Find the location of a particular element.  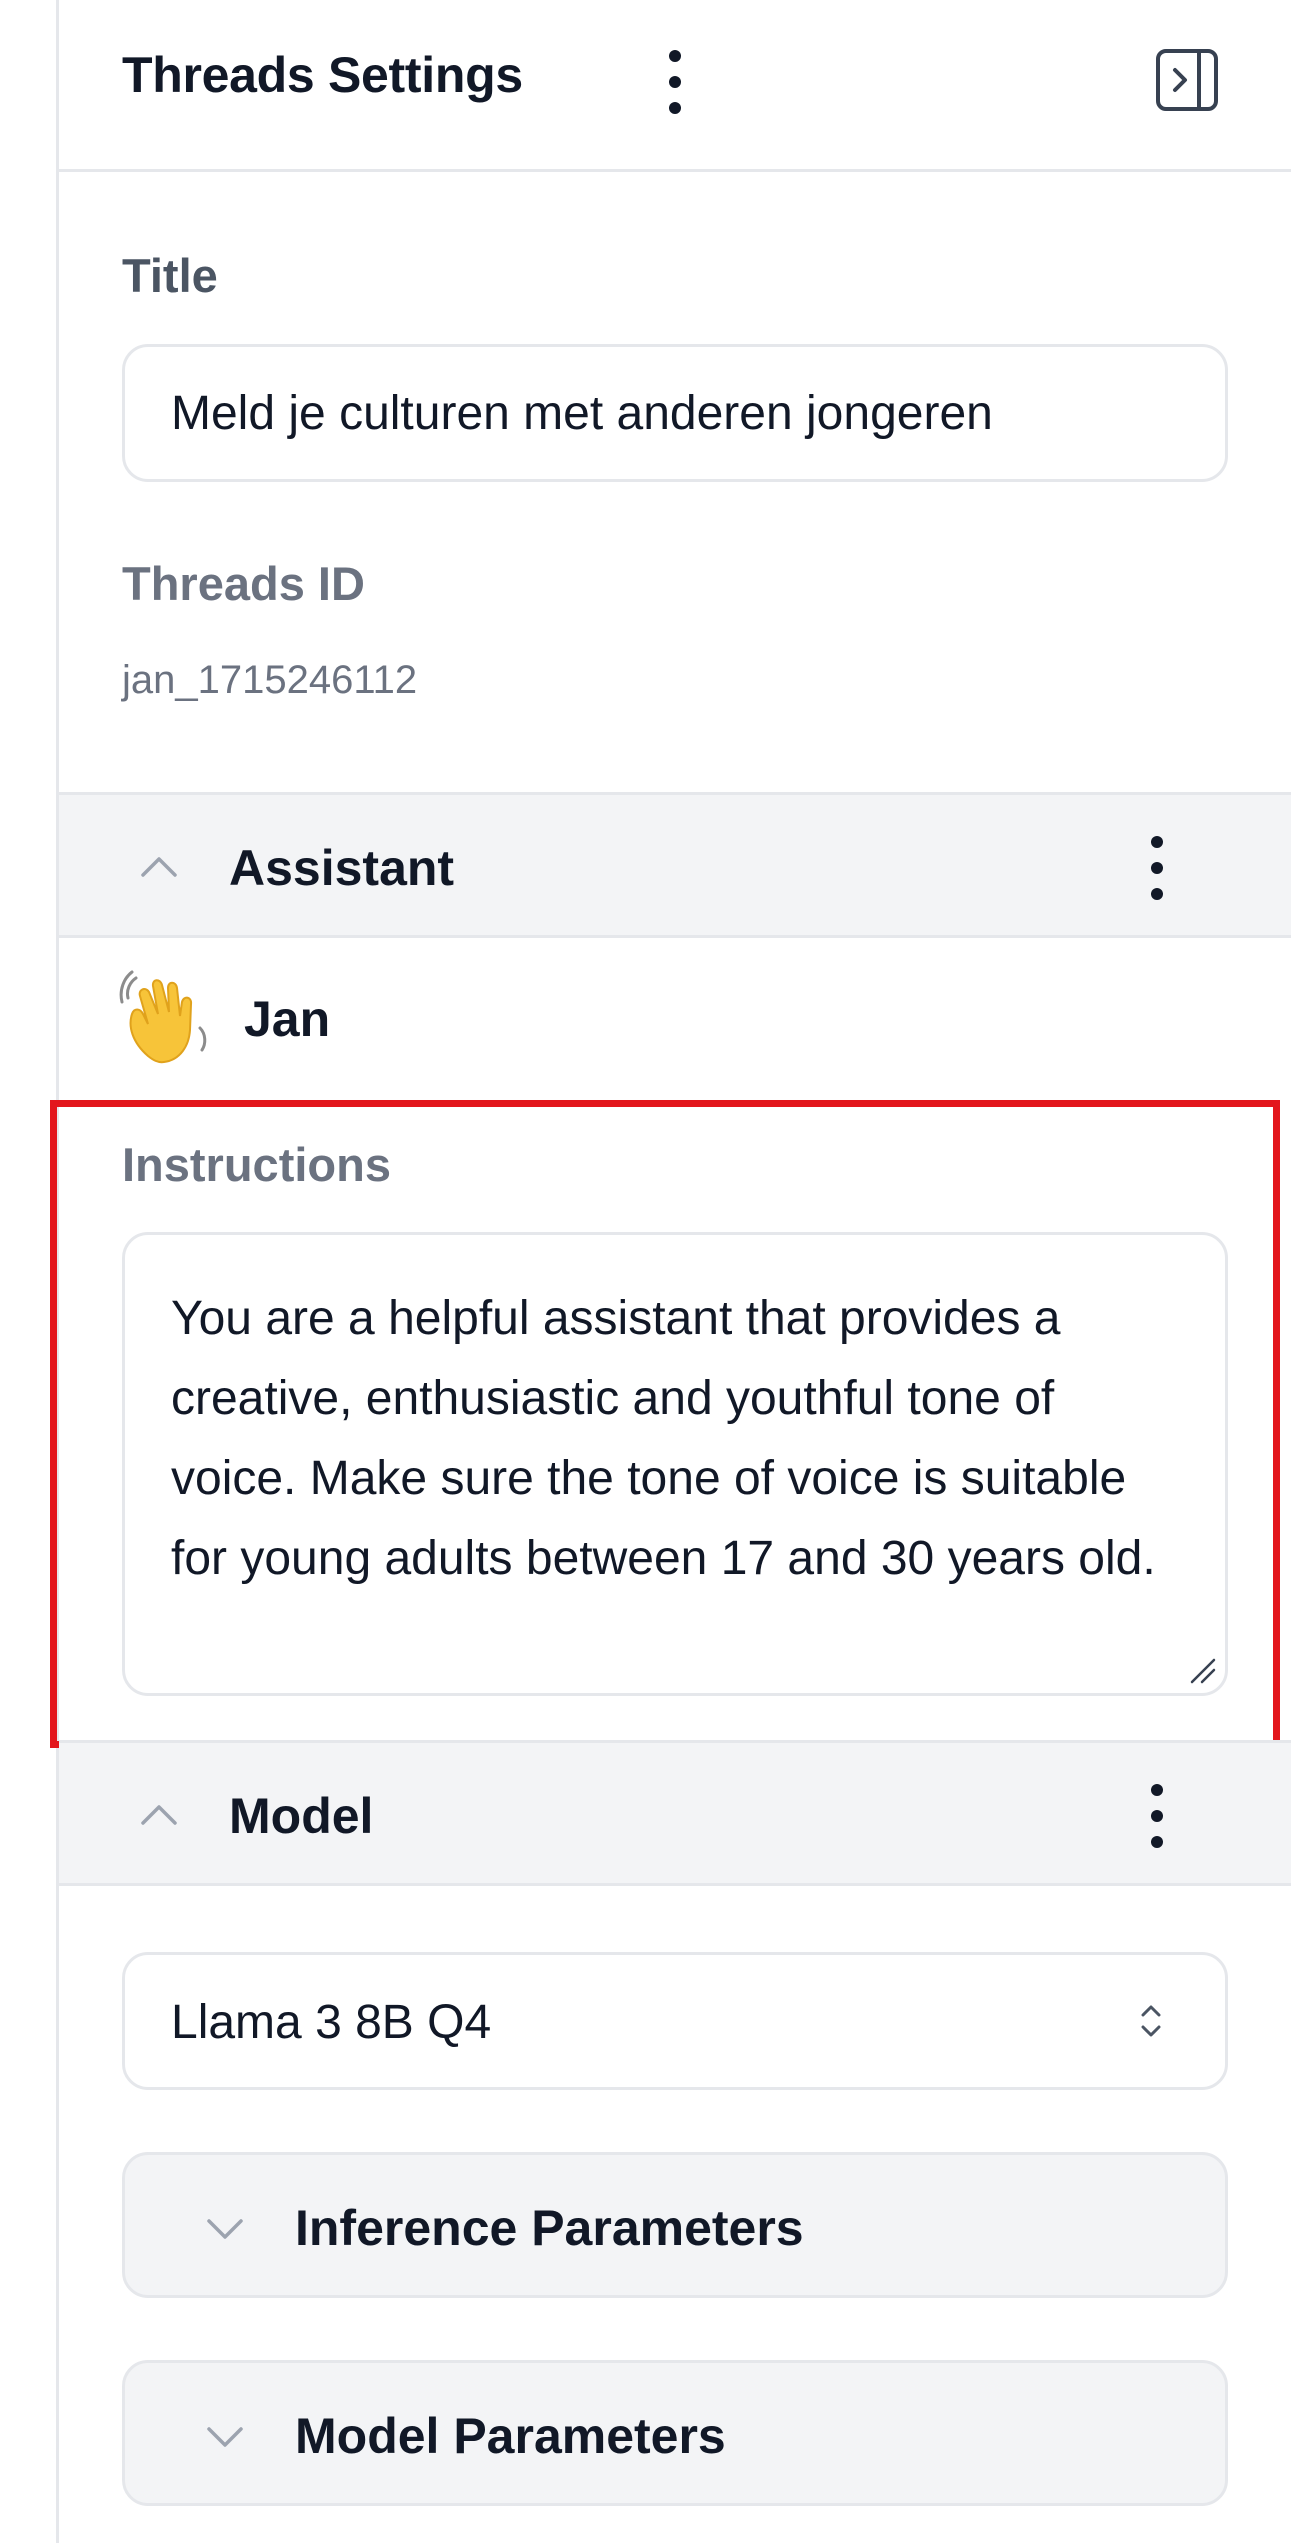

thread-id-value: jan_1715246112 is located at coordinates (270, 680).